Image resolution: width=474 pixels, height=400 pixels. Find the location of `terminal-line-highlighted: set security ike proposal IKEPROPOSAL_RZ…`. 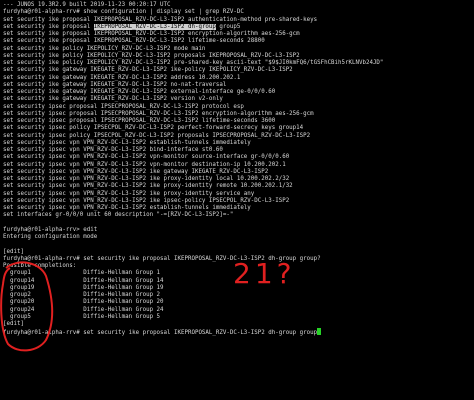

terminal-line-highlighted: set security ike proposal IKEPROPOSAL_RZ… is located at coordinates (238, 27).